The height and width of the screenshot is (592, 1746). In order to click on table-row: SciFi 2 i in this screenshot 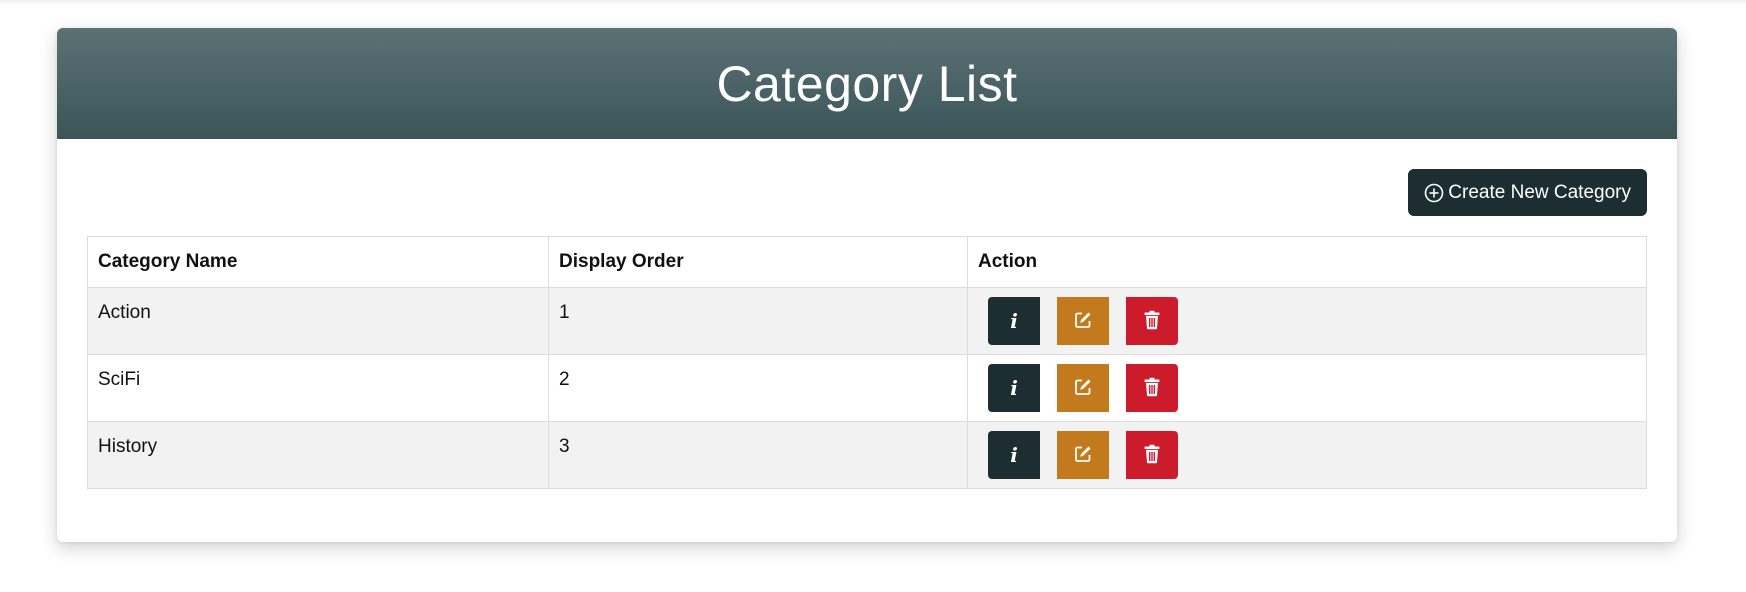, I will do `click(867, 388)`.